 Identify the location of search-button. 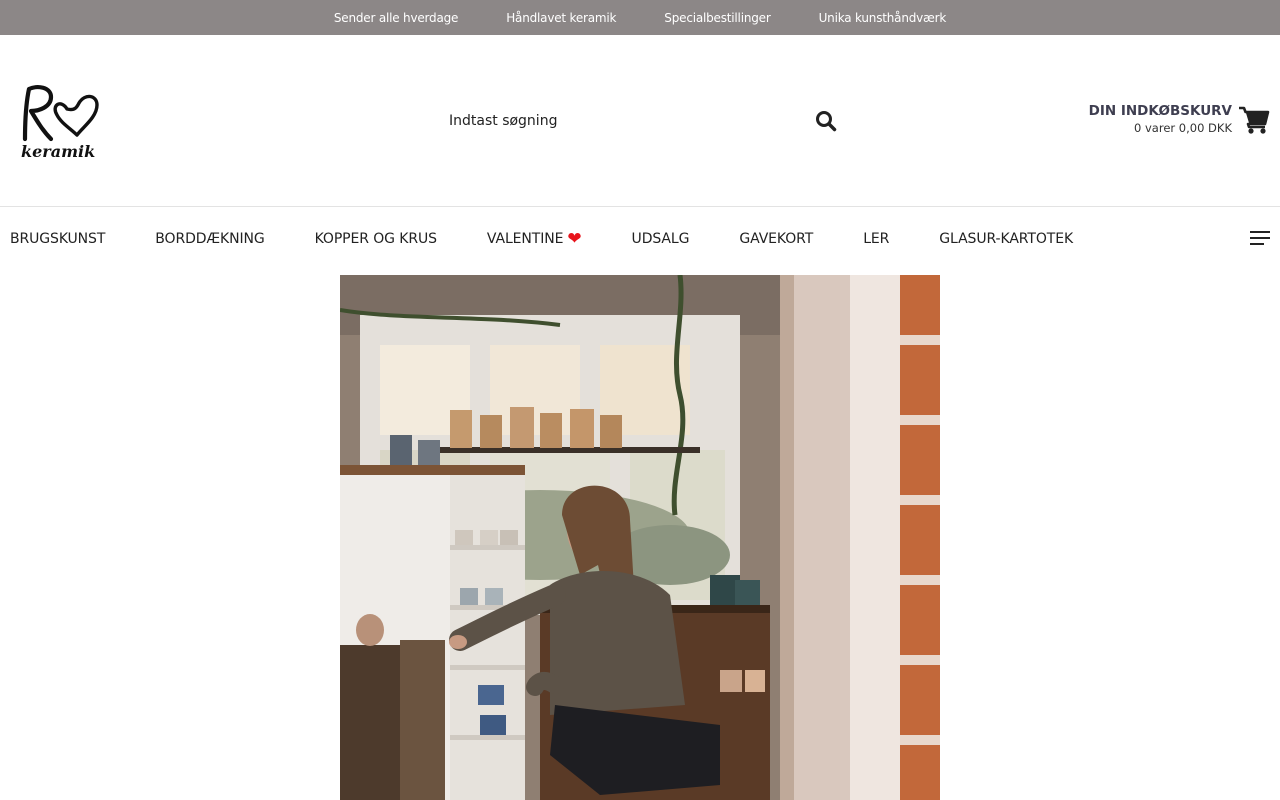
(826, 122).